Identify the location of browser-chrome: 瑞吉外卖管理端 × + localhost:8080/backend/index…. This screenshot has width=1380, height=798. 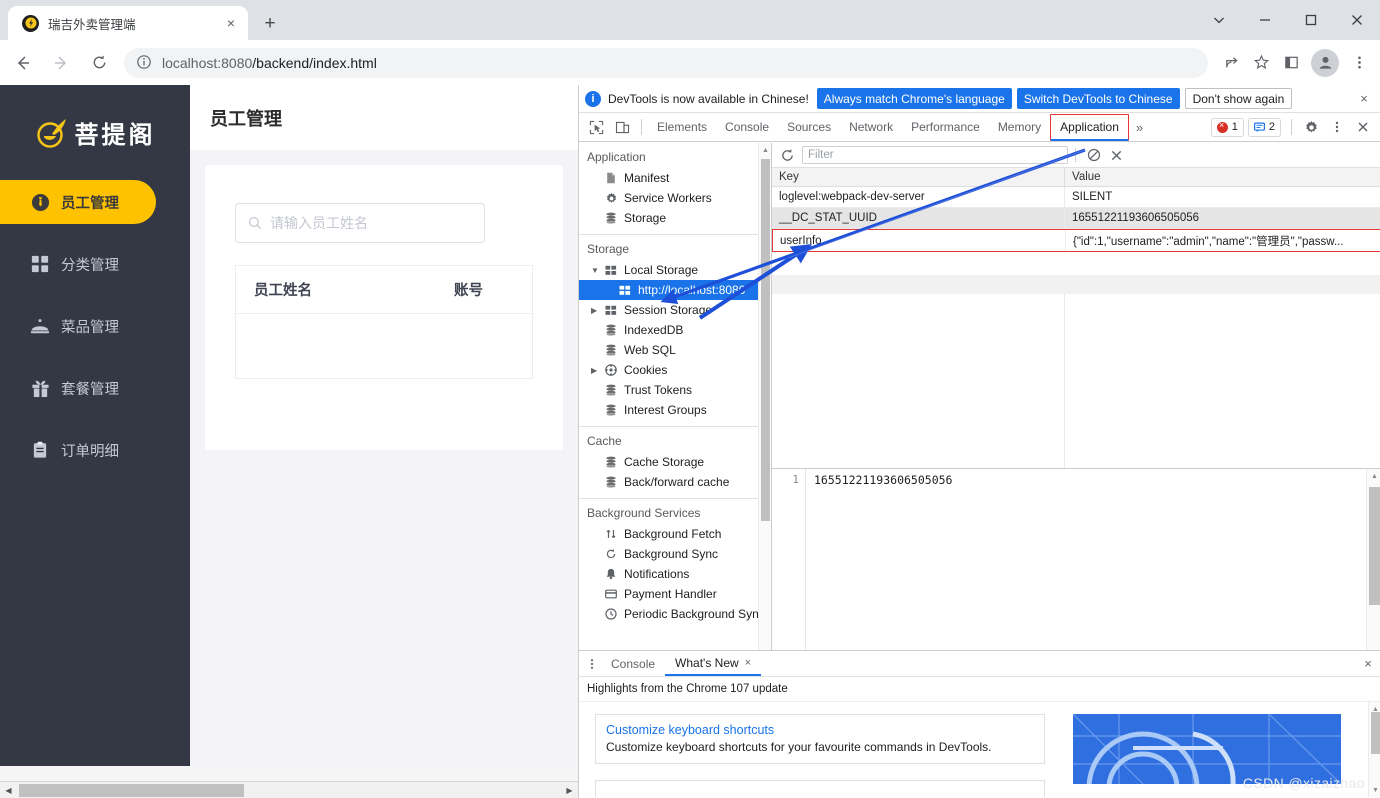
(690, 42).